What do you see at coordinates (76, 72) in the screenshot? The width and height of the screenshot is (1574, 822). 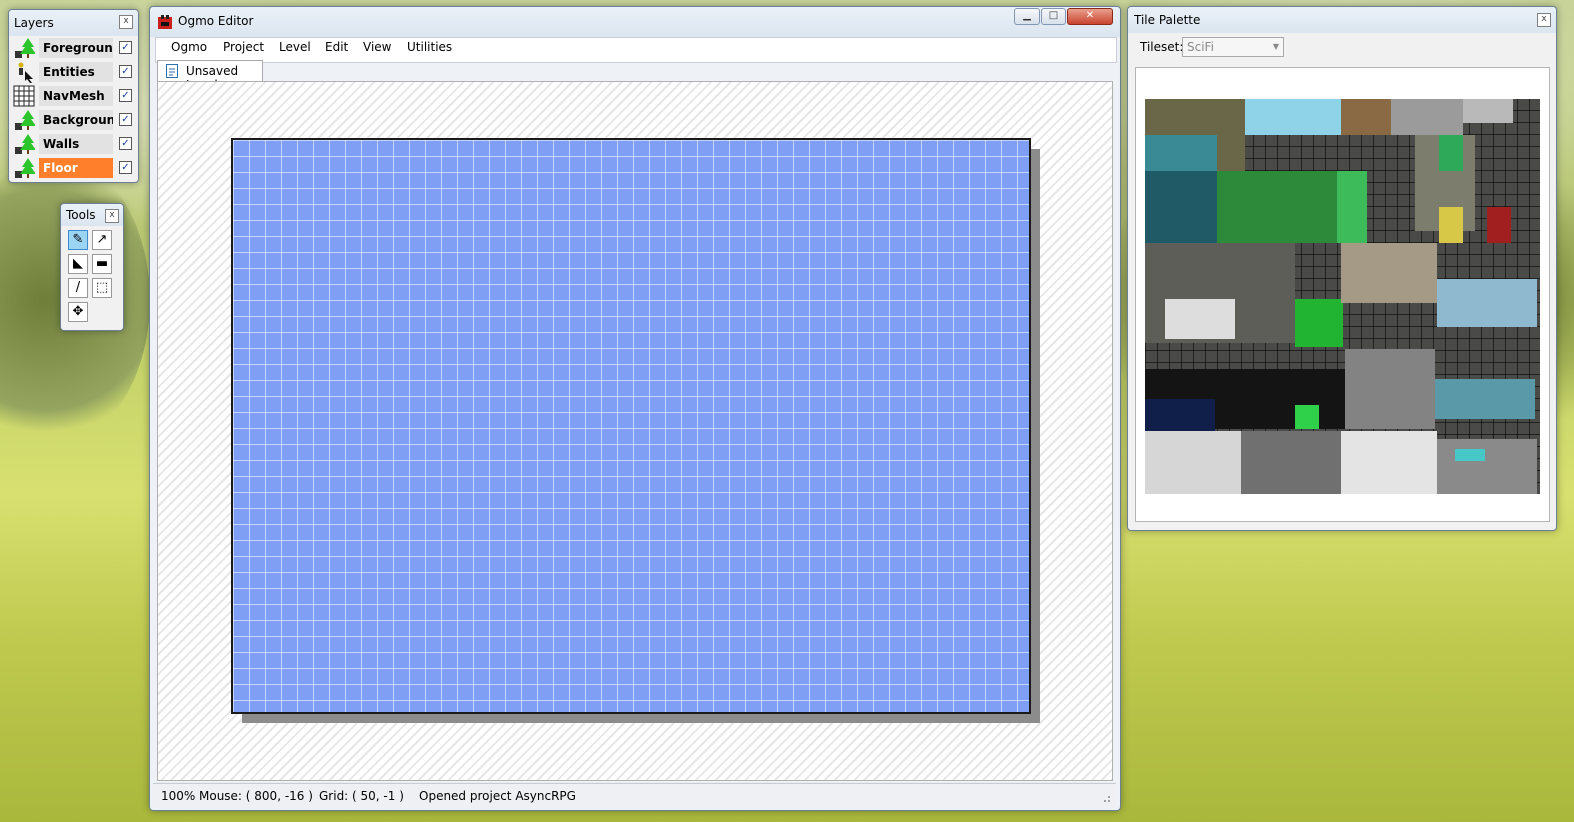 I see `layer-label: Entities` at bounding box center [76, 72].